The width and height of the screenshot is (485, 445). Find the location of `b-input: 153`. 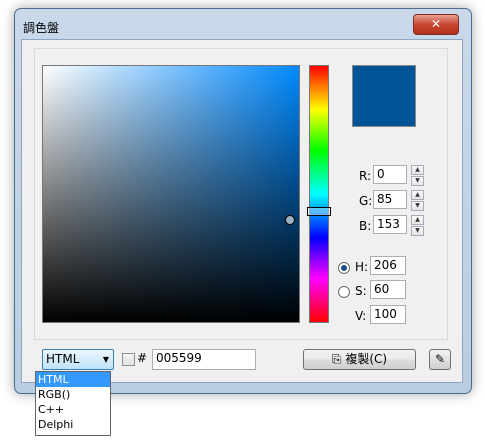

b-input: 153 is located at coordinates (390, 224).